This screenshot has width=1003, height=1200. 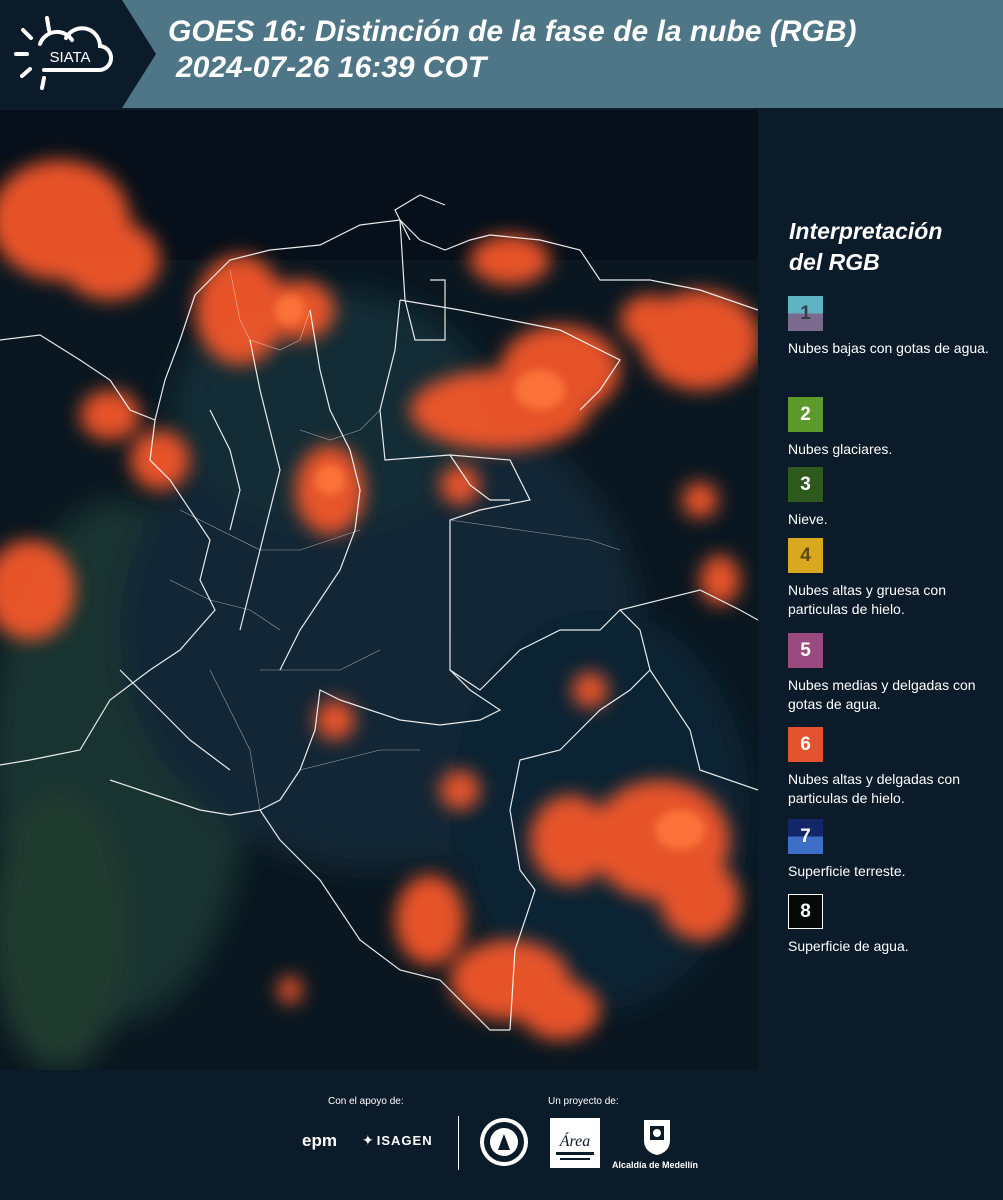 What do you see at coordinates (575, 1140) in the screenshot?
I see `svg-text: Área` at bounding box center [575, 1140].